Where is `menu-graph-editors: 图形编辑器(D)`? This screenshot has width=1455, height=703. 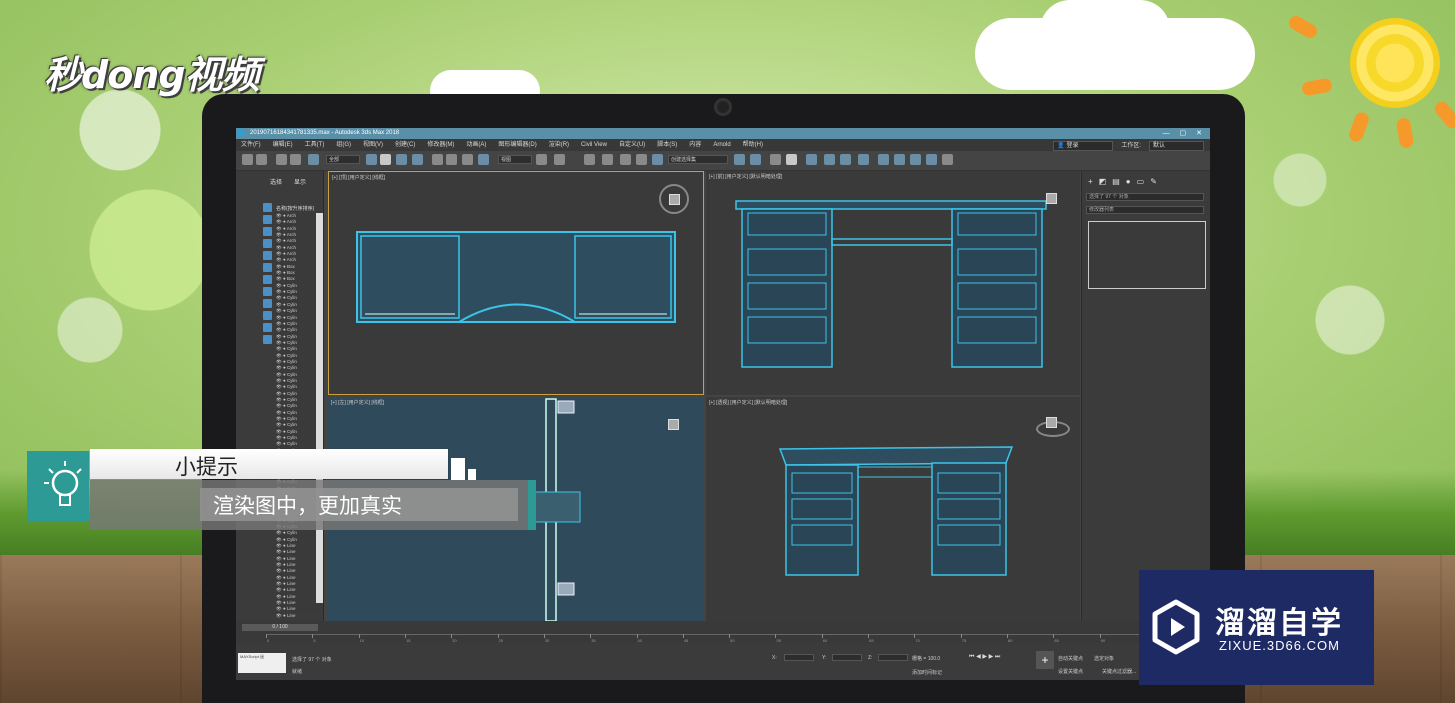
menu-graph-editors: 图形编辑器(D) is located at coordinates (517, 145).